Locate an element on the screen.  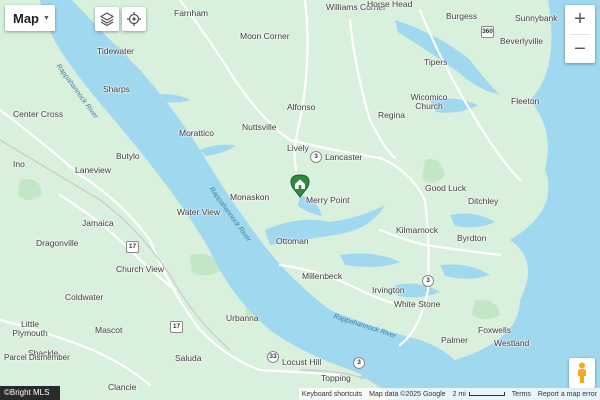
home-marker-icon is located at coordinates (300, 186).